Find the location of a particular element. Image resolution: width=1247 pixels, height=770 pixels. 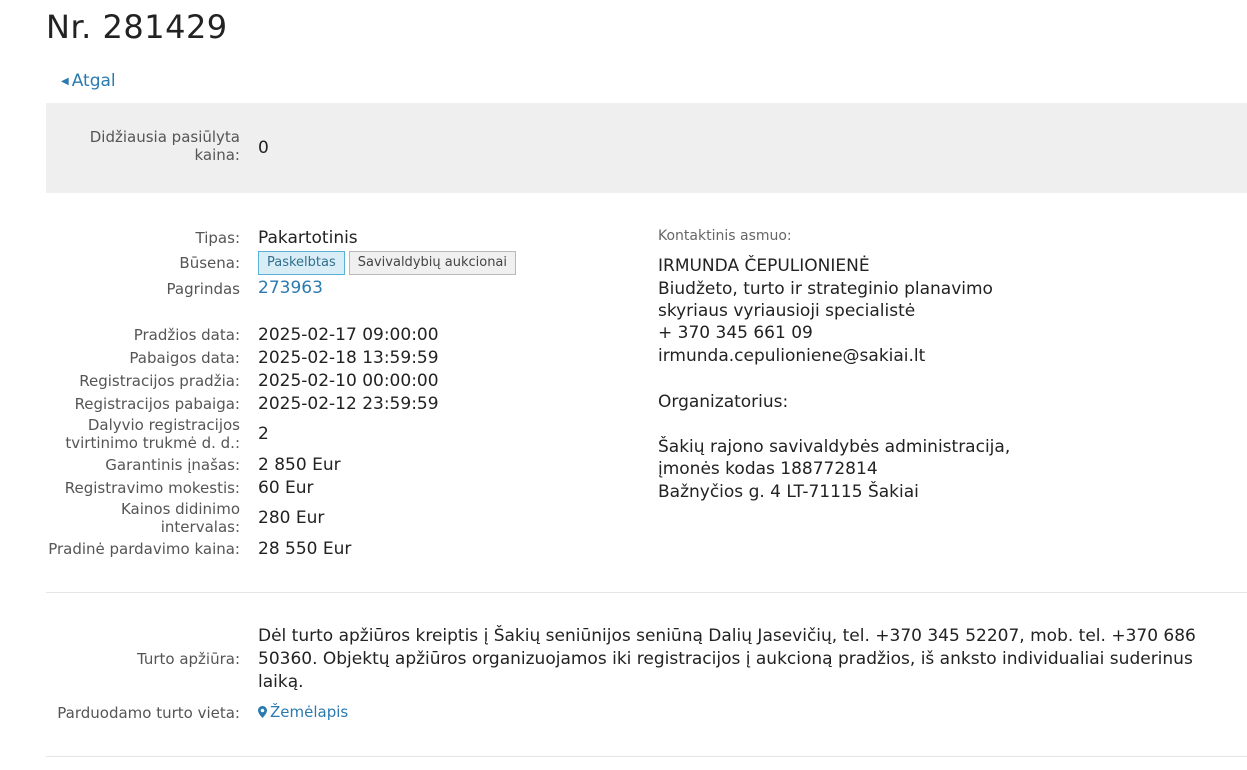

organizer-address: Bažnyčios g. 4 LT-71115 Šakiai is located at coordinates (788, 492).